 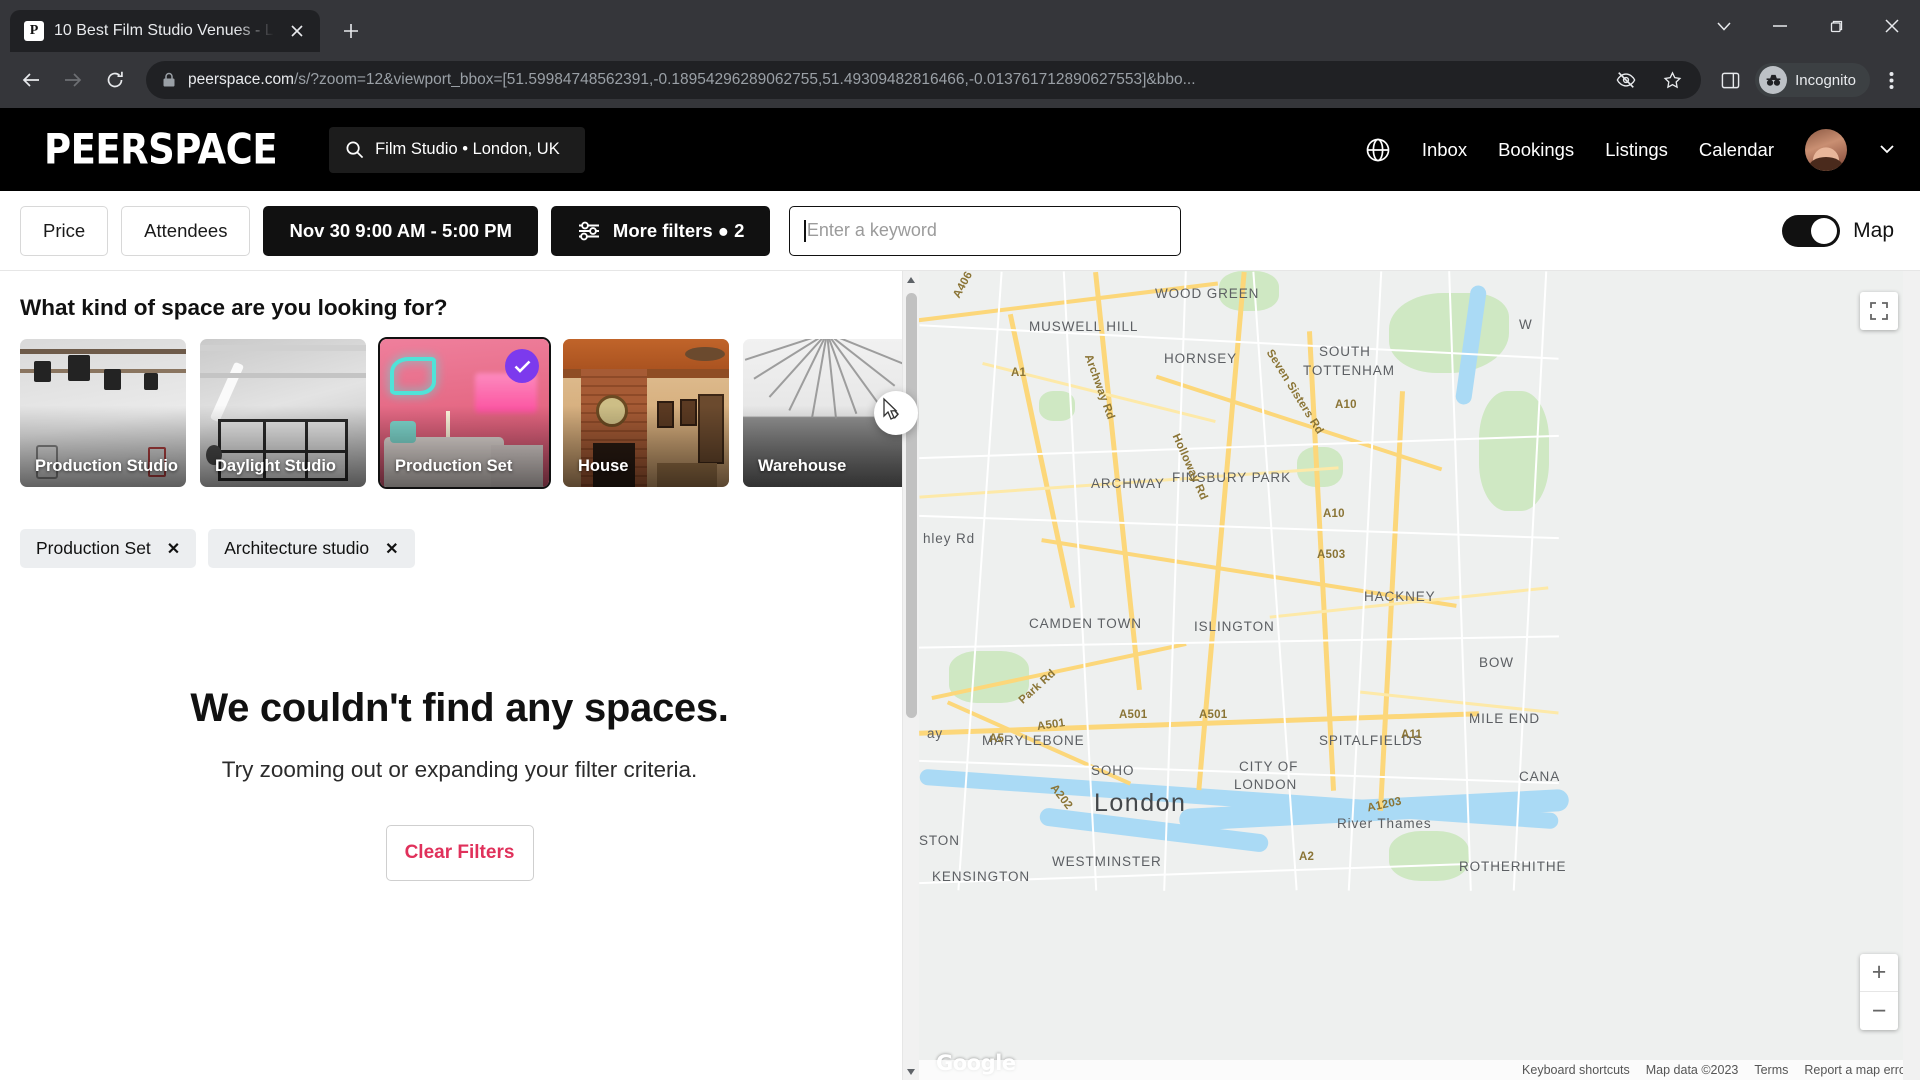 What do you see at coordinates (103, 413) in the screenshot?
I see `category-card-production-studio: Production Studio` at bounding box center [103, 413].